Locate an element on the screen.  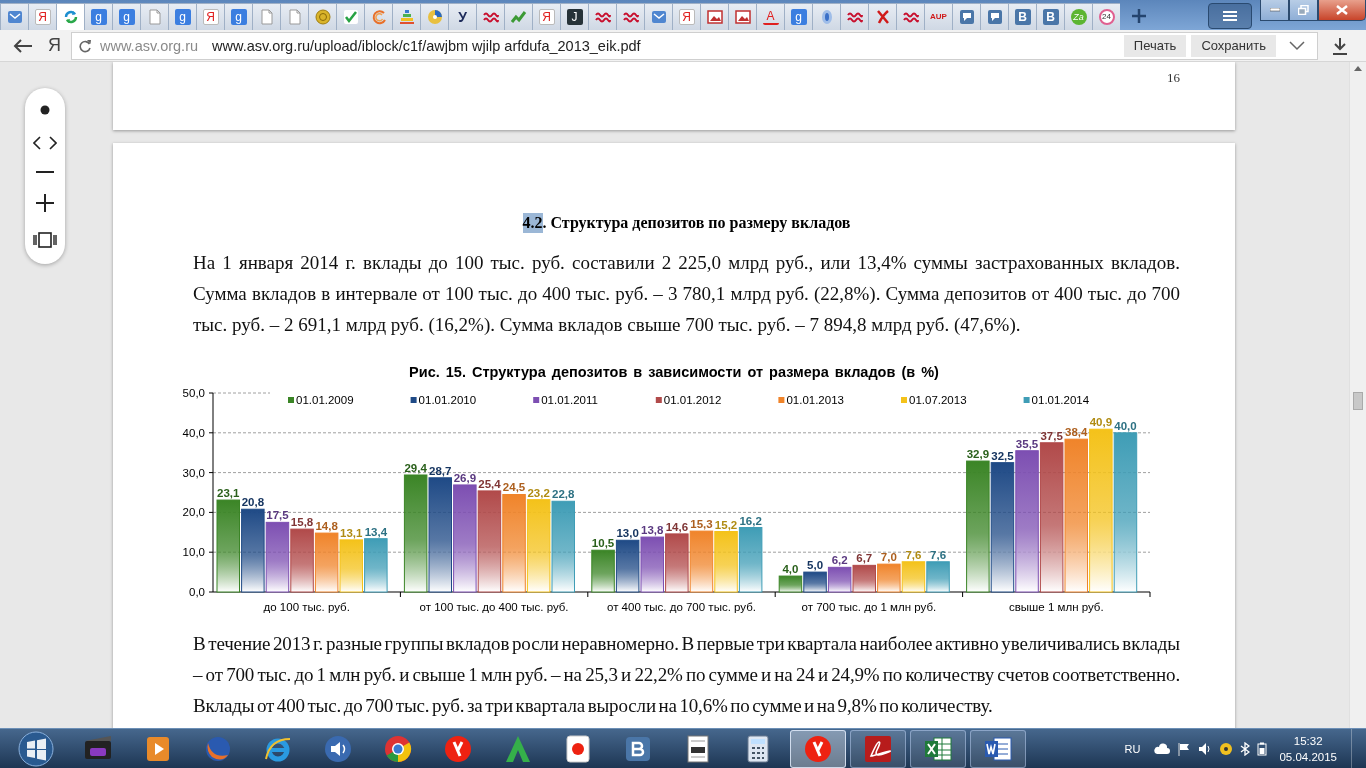
address-field: www.asv.org.ru www.asv.org.ru/upload/iblock/c1f/awjbm wjilp arfdufa_2013_eik.pdf Печать Сохранить is located at coordinates (694, 45).